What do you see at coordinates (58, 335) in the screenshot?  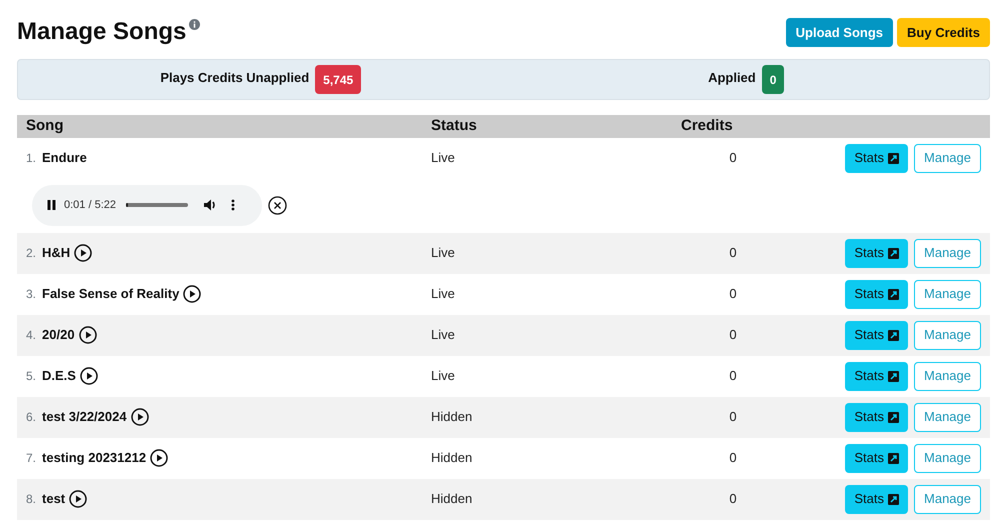 I see `song-title: 20/20` at bounding box center [58, 335].